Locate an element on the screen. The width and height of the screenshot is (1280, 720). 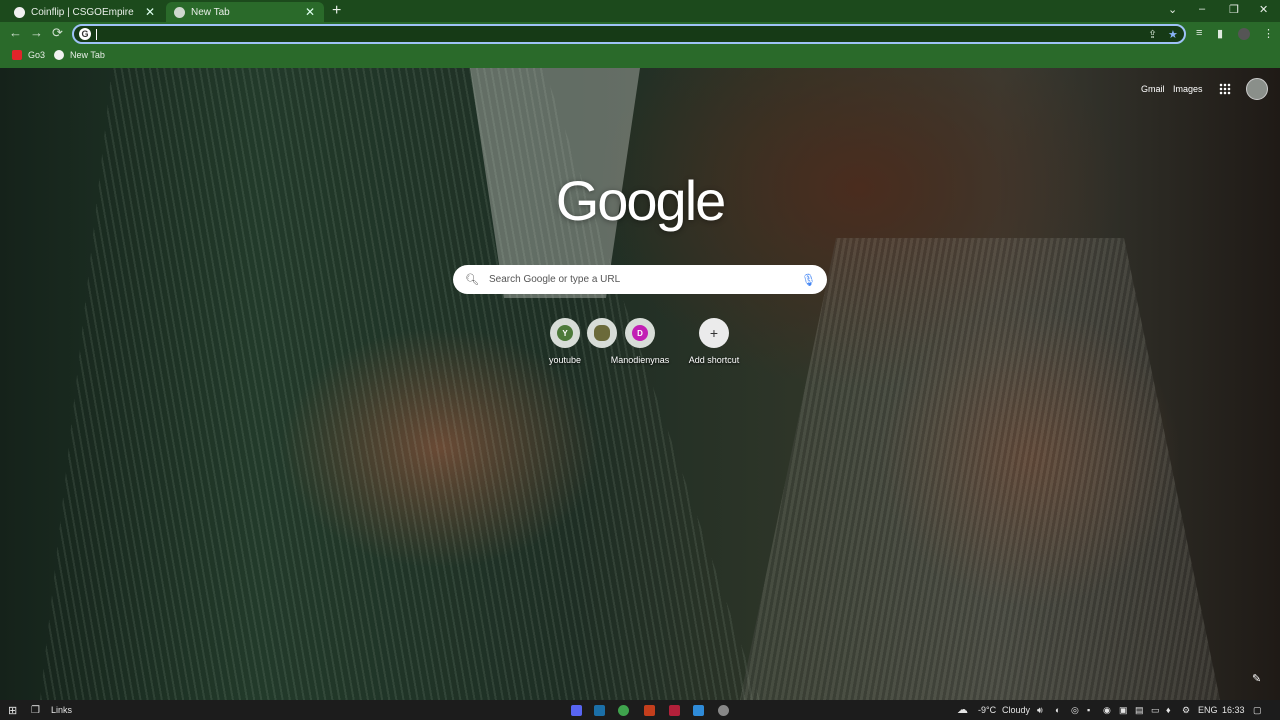
text-caret is located at coordinates (96, 34).